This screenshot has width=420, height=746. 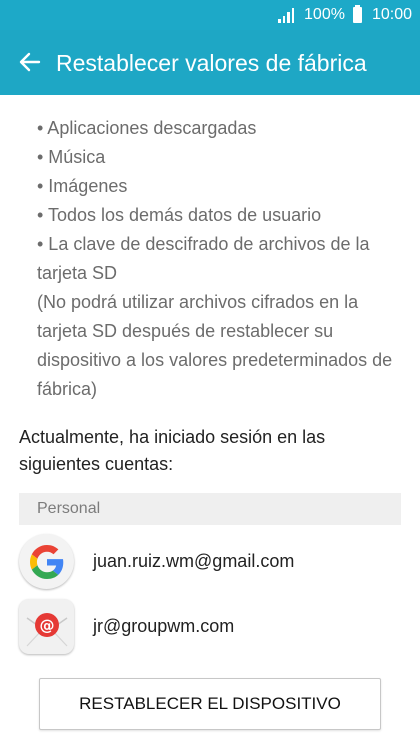 What do you see at coordinates (71, 157) in the screenshot?
I see `list-item: • Música` at bounding box center [71, 157].